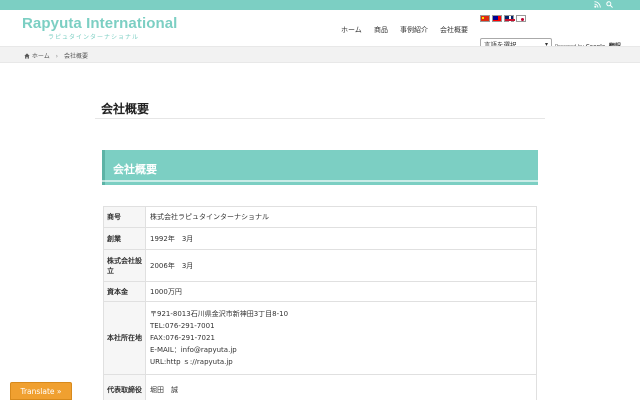 The height and width of the screenshot is (400, 640). What do you see at coordinates (414, 30) in the screenshot?
I see `nav-item-cases: 事例紹介` at bounding box center [414, 30].